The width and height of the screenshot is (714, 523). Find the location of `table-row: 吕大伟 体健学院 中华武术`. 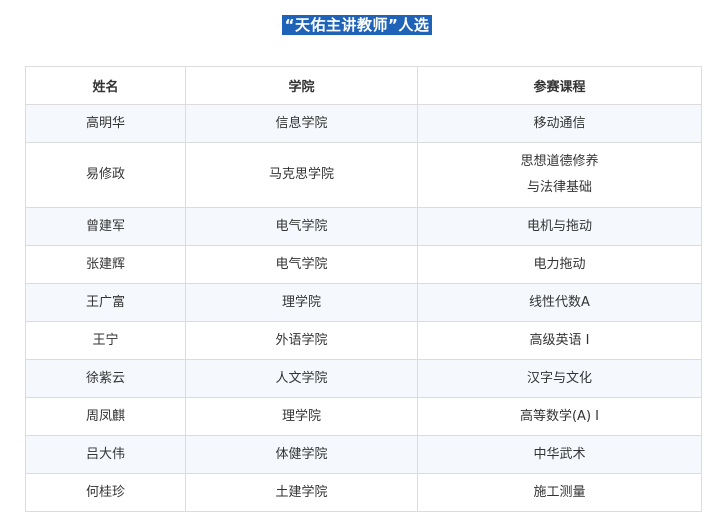

table-row: 吕大伟 体健学院 中华武术 is located at coordinates (363, 454).